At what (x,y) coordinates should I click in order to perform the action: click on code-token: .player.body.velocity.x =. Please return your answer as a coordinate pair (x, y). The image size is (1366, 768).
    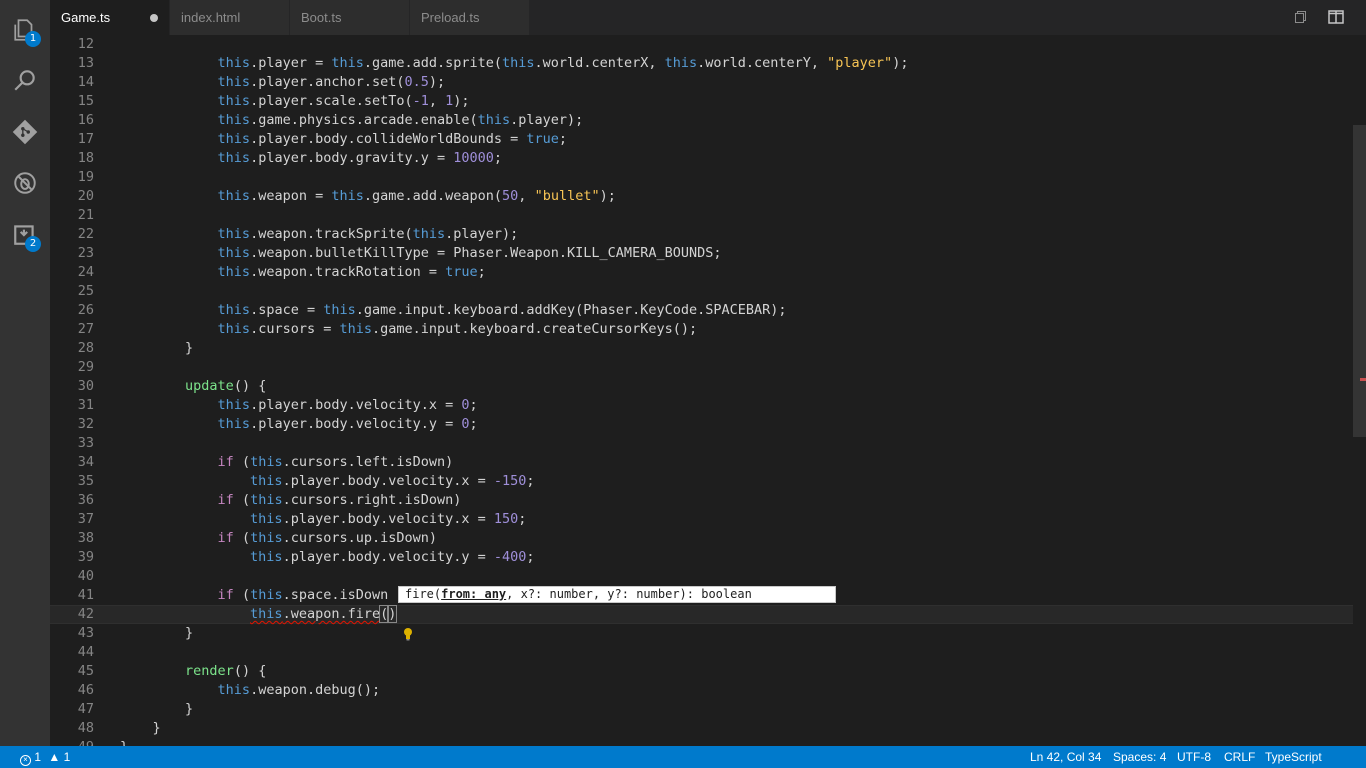
    Looking at the image, I should click on (388, 481).